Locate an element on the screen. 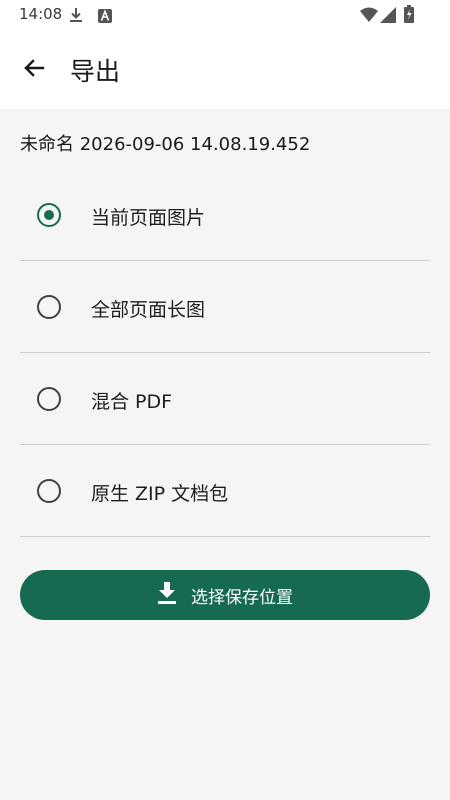 The image size is (450, 800). choose-save-location-button: 选择保存位置 is located at coordinates (225, 595).